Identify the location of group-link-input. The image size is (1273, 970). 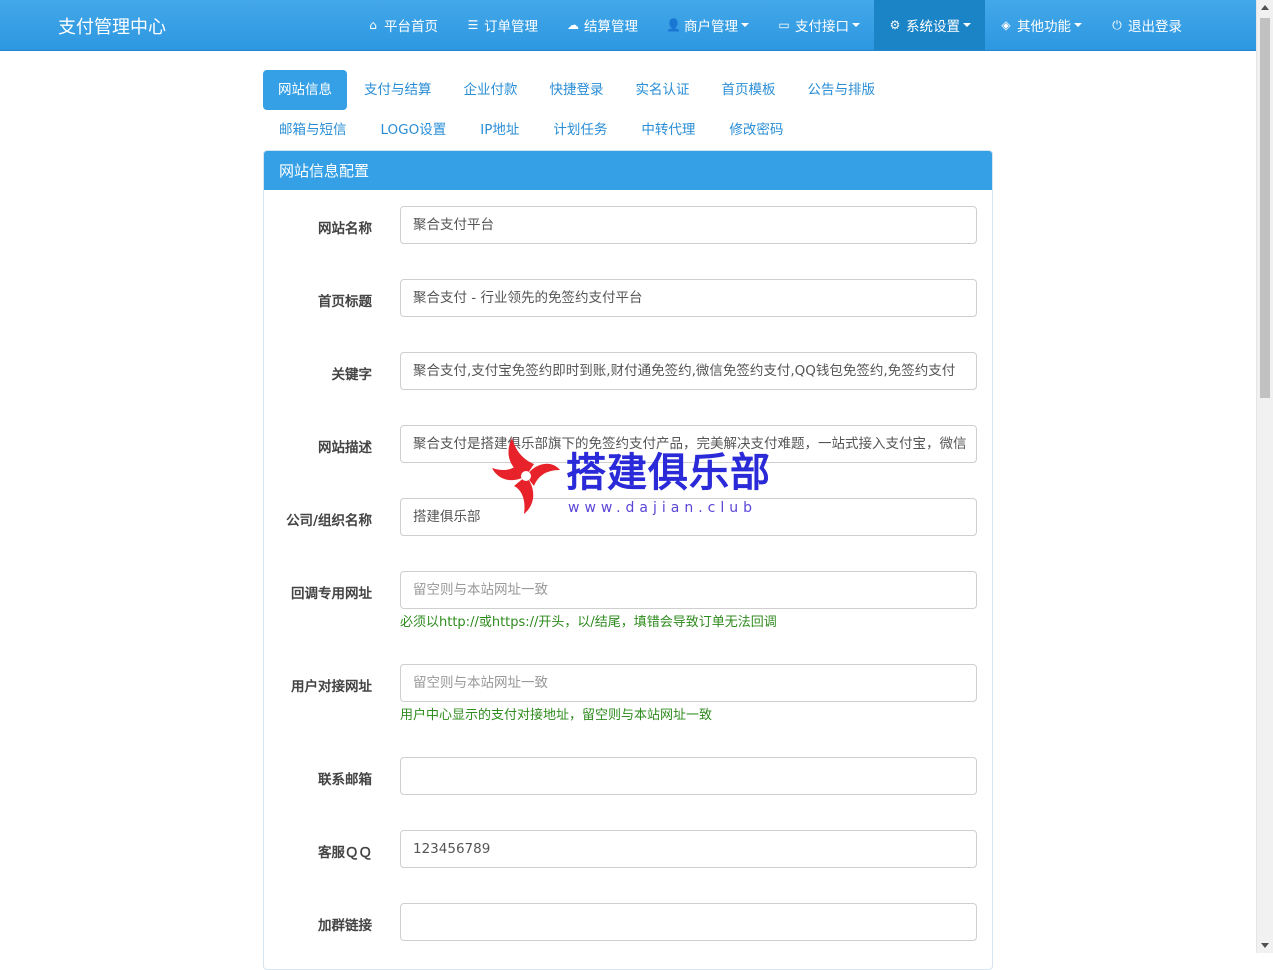
(688, 922).